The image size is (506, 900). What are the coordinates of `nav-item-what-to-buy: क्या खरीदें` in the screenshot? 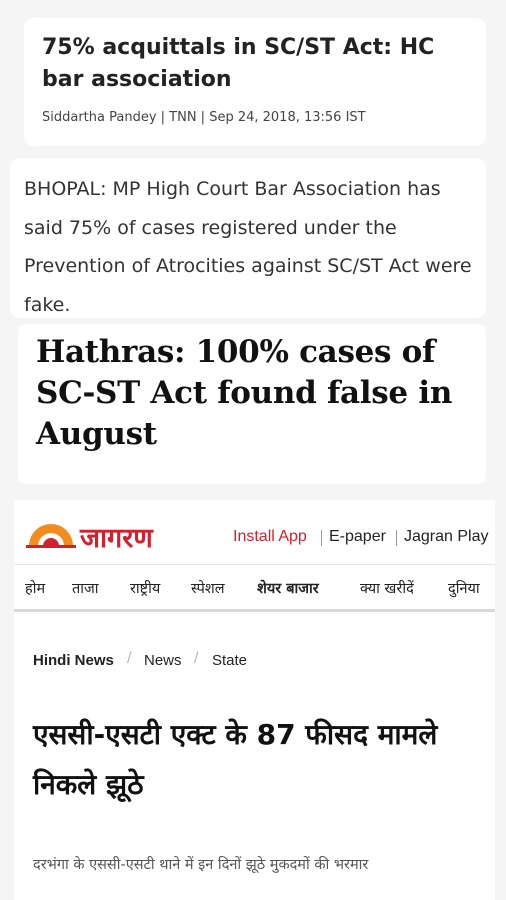 It's located at (387, 588).